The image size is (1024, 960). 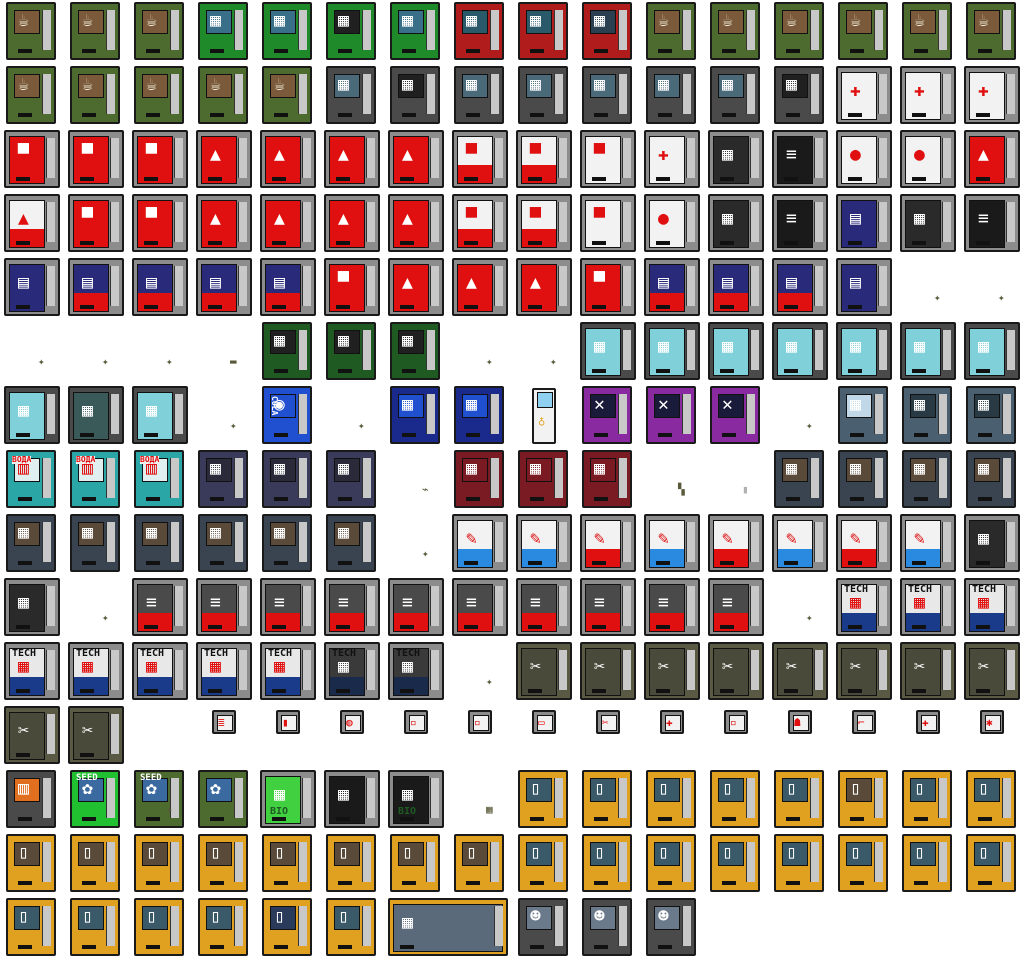 What do you see at coordinates (736, 608) in the screenshot?
I see `machine-tile-grey-shelves-broken: ≡` at bounding box center [736, 608].